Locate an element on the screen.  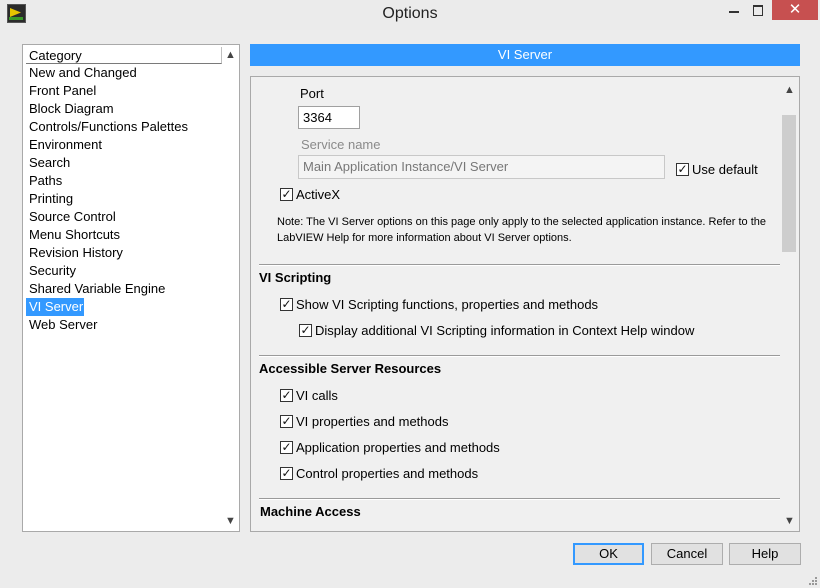
resize-grip-icon is located at coordinates (813, 581).